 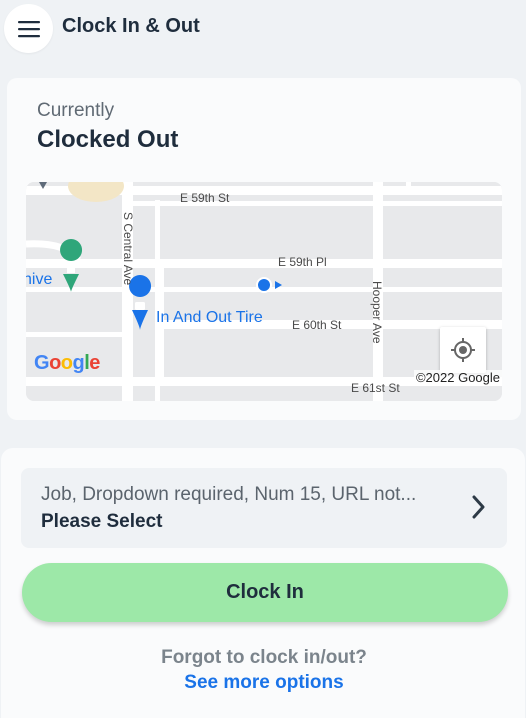 What do you see at coordinates (377, 312) in the screenshot?
I see `street-label-hooper-ave: Hooper Ave` at bounding box center [377, 312].